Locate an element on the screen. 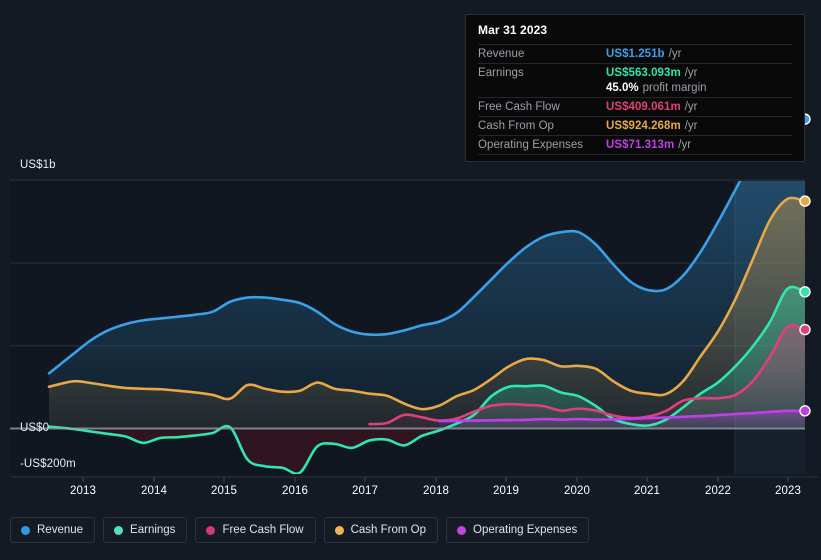 Image resolution: width=821 pixels, height=560 pixels. tooltip-date: Mar 31 2023 is located at coordinates (513, 30).